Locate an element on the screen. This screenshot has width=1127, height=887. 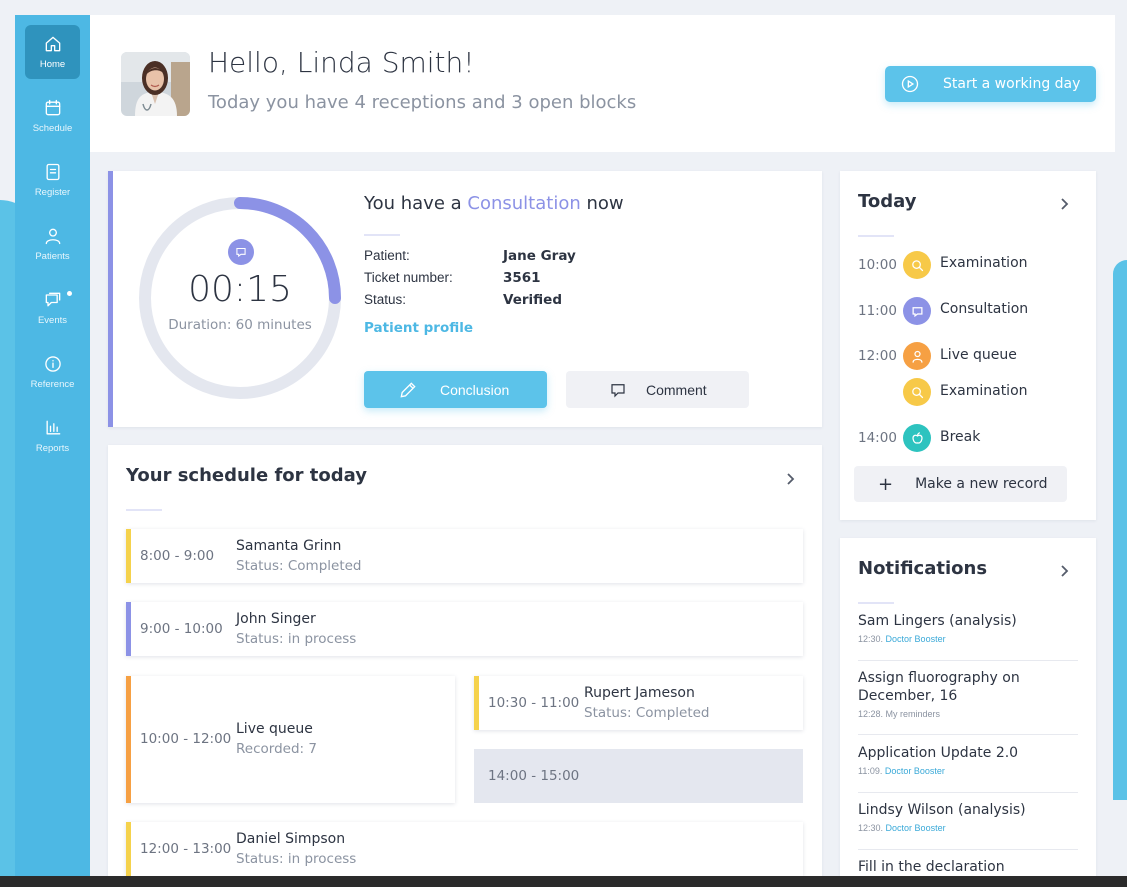
slot-time: 14:00 - 15:00 is located at coordinates (534, 776).